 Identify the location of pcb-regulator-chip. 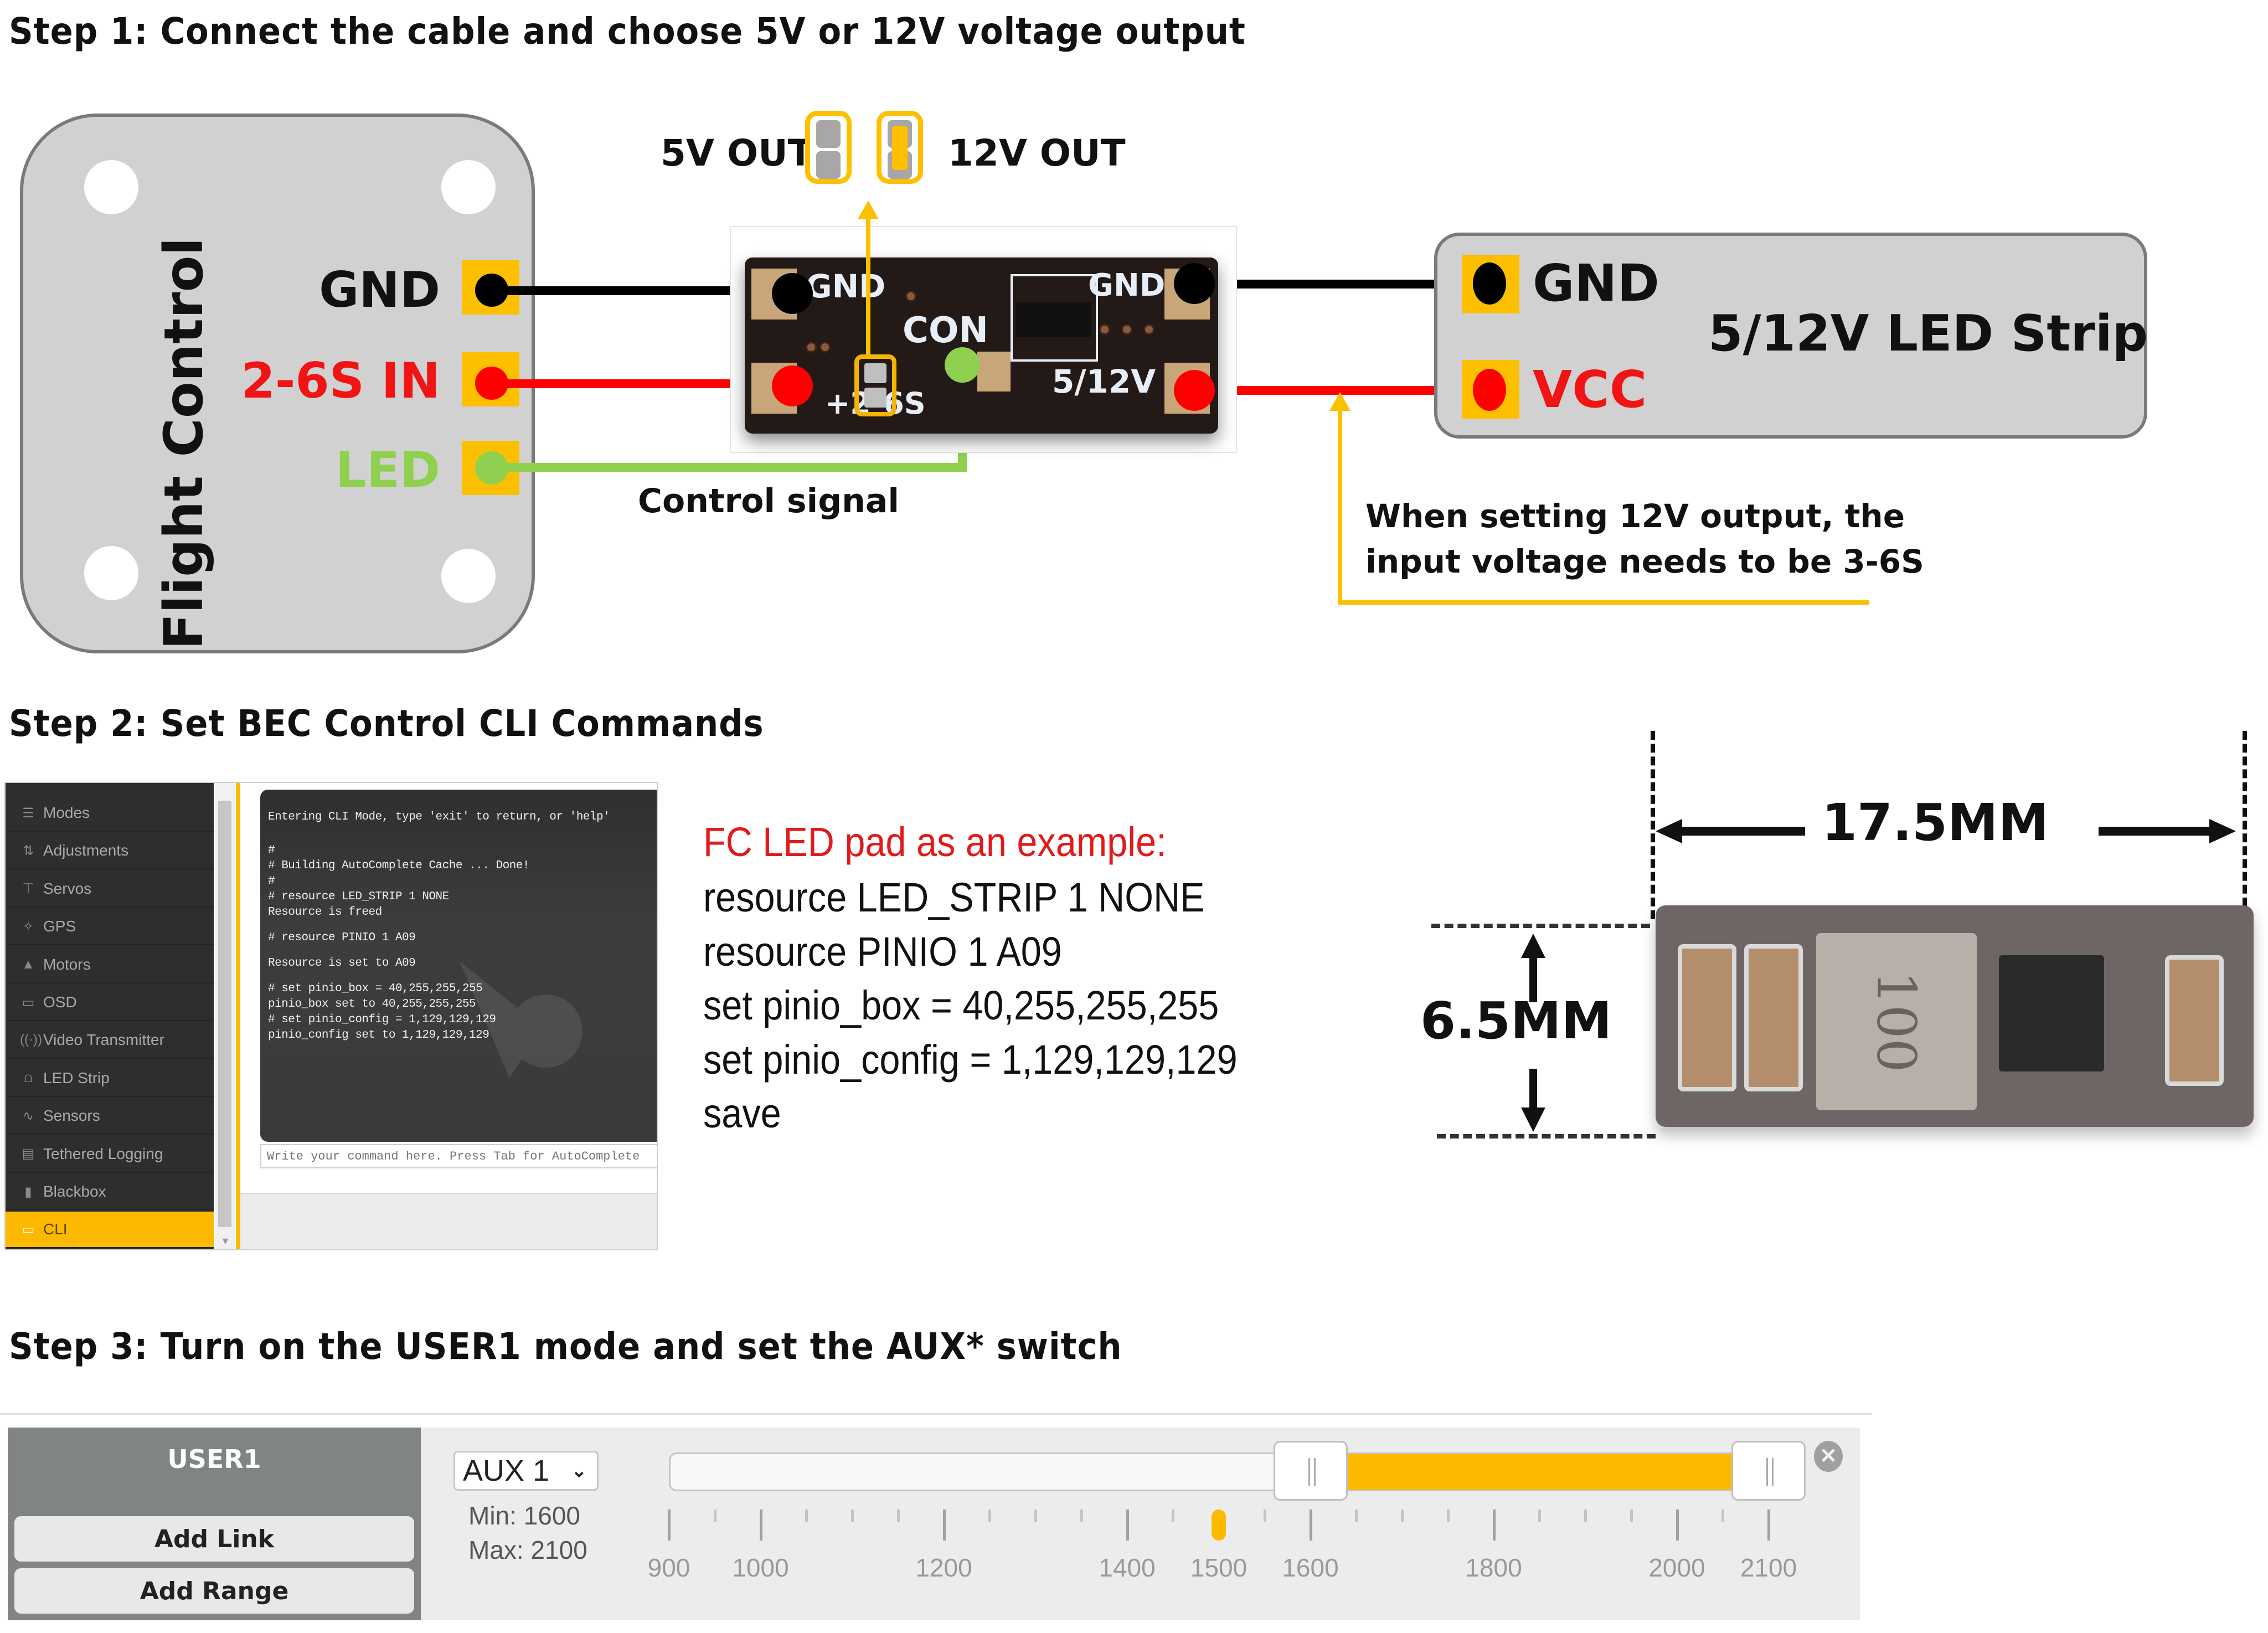
(1053, 319).